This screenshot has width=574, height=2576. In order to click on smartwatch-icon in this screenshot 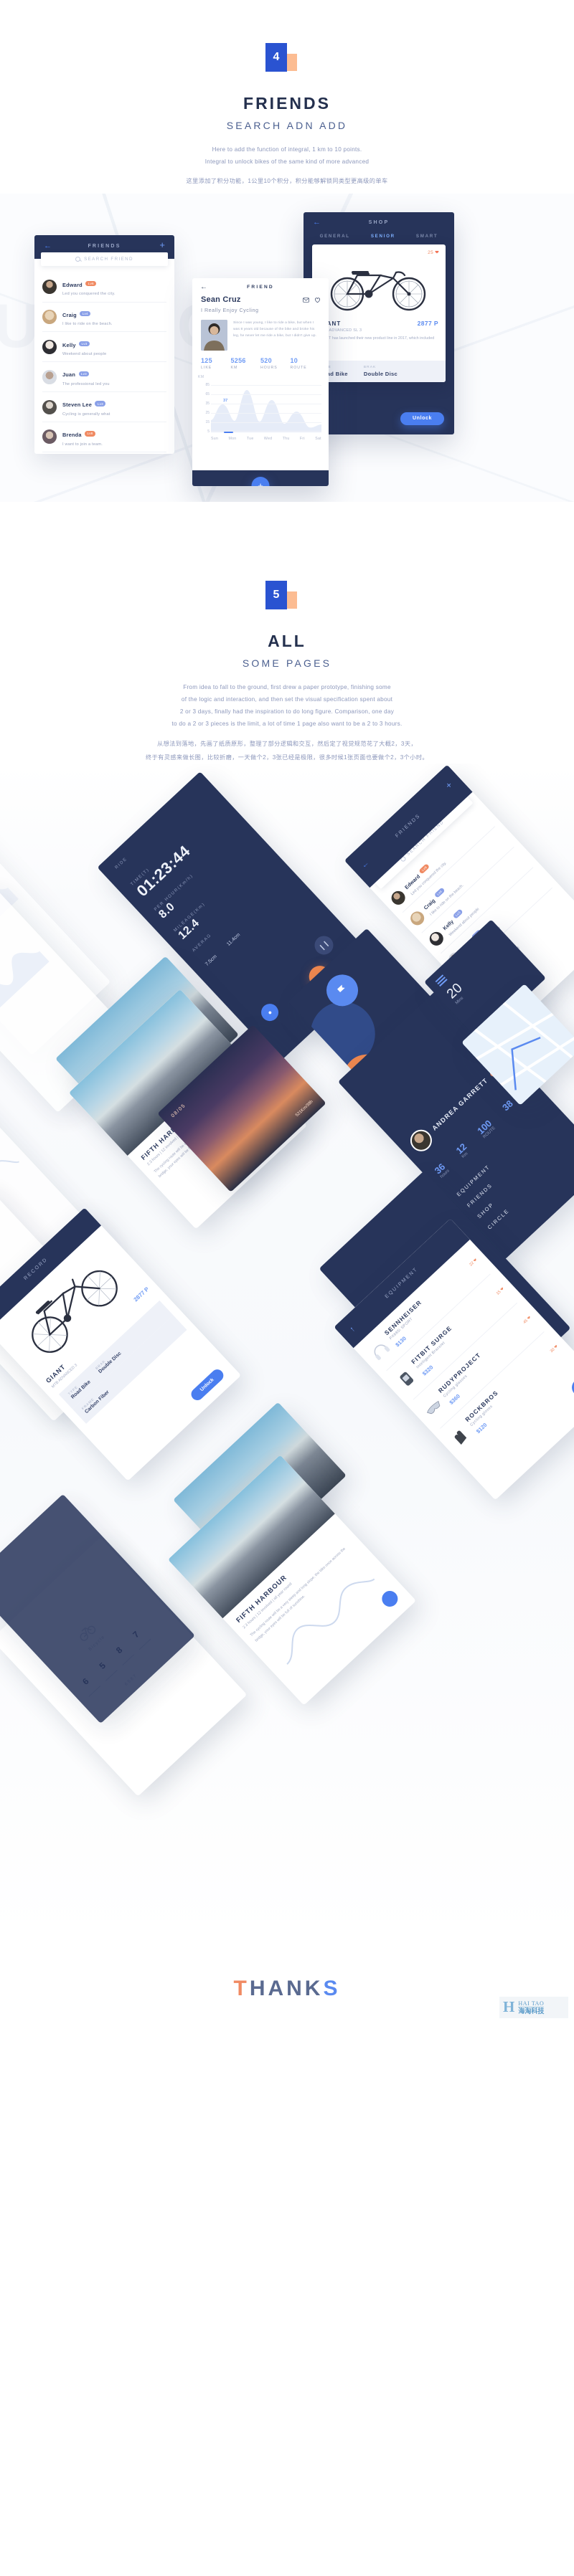, I will do `click(407, 1379)`.